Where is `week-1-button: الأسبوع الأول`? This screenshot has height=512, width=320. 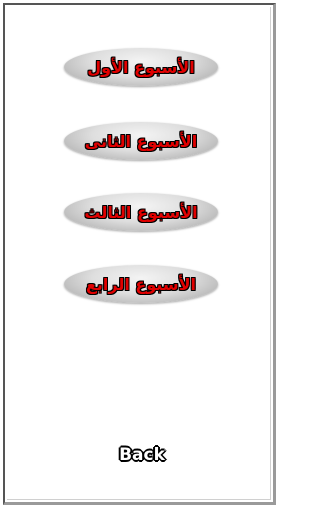
week-1-button: الأسبوع الأول is located at coordinates (141, 67).